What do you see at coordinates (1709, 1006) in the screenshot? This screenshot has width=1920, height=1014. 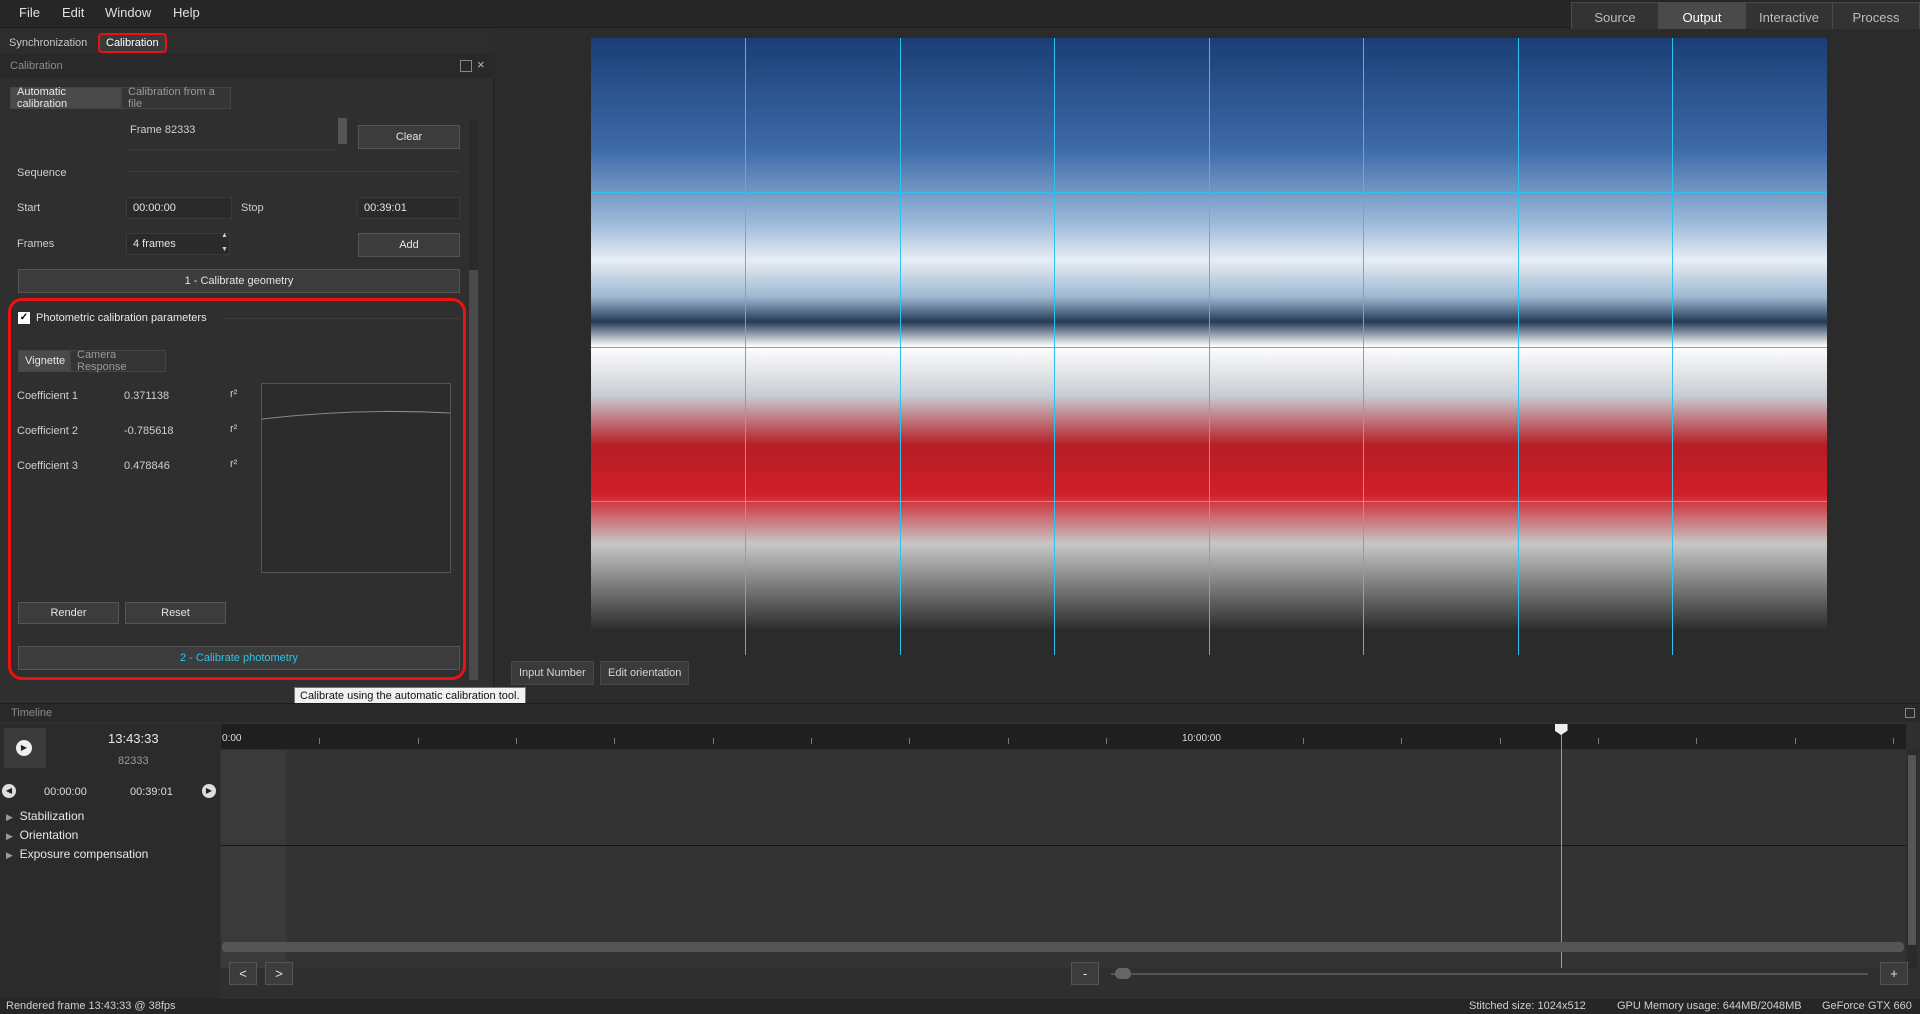 I see `gpu-memory: GPU Memory usage: 644MB/2048MB` at bounding box center [1709, 1006].